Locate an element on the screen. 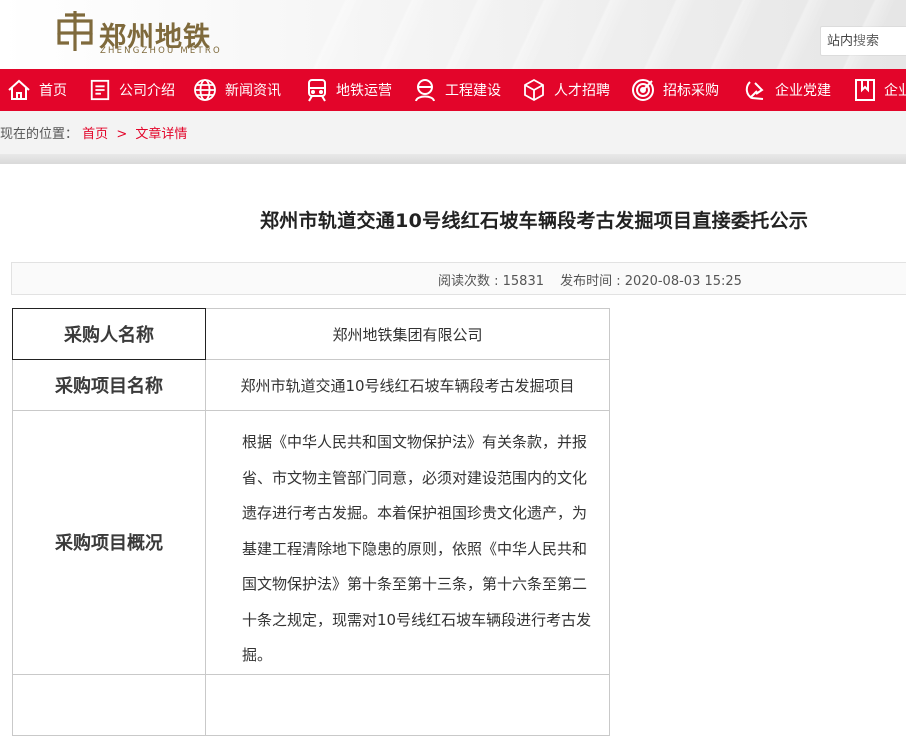 The height and width of the screenshot is (736, 906). row-value-next is located at coordinates (407, 704).